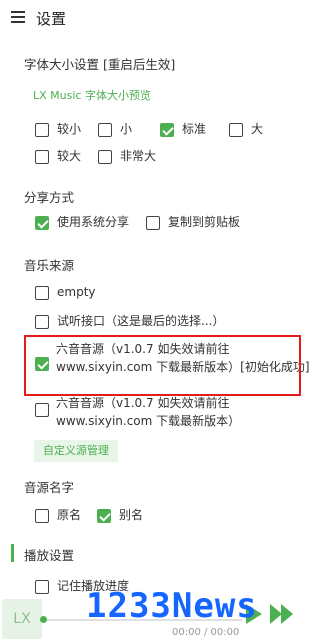 The image size is (320, 644). I want to click on share-option-clipboard: 复制到剪贴板, so click(193, 224).